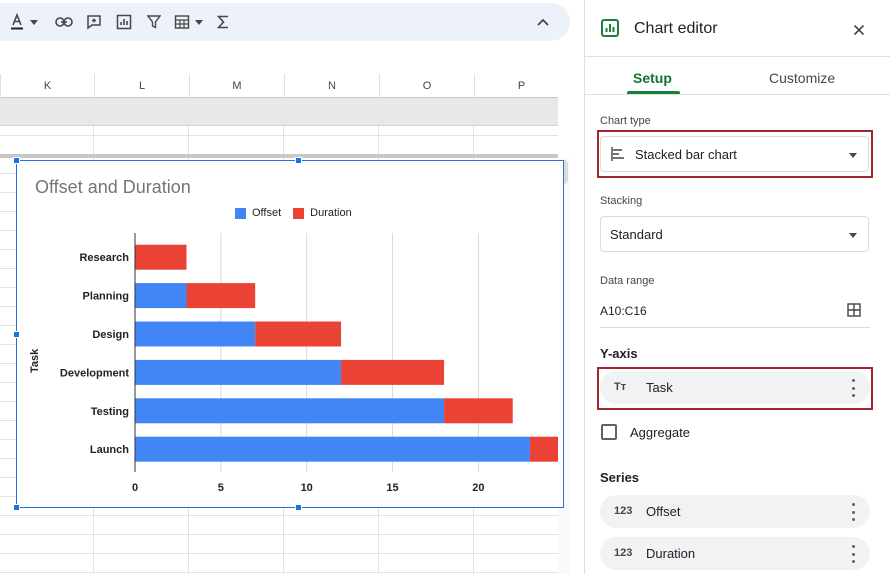  Describe the element at coordinates (236, 86) in the screenshot. I see `column-header-m: M` at that location.